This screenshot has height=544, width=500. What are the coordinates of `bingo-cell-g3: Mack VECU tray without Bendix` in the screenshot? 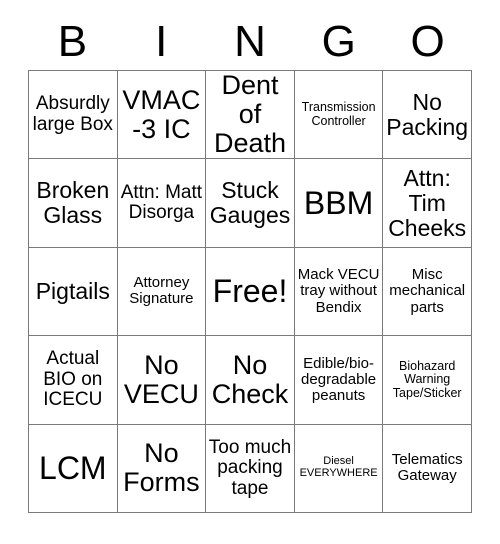 It's located at (339, 292).